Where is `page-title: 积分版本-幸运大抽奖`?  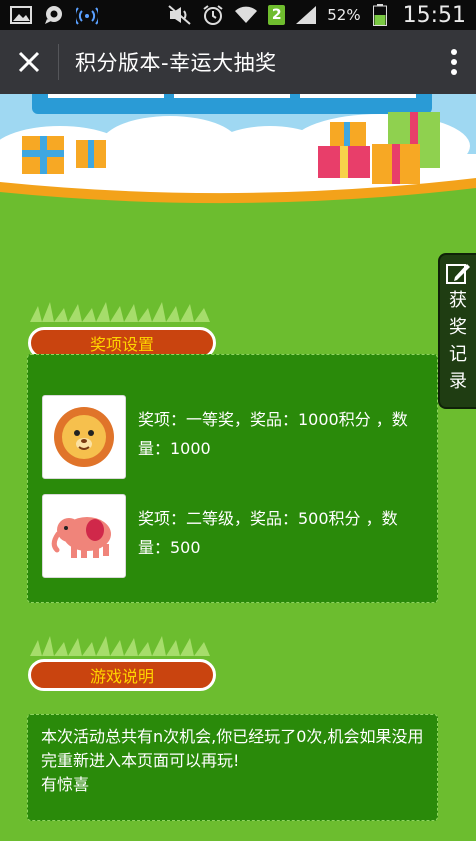 page-title: 积分版本-幸运大抽奖 is located at coordinates (176, 63).